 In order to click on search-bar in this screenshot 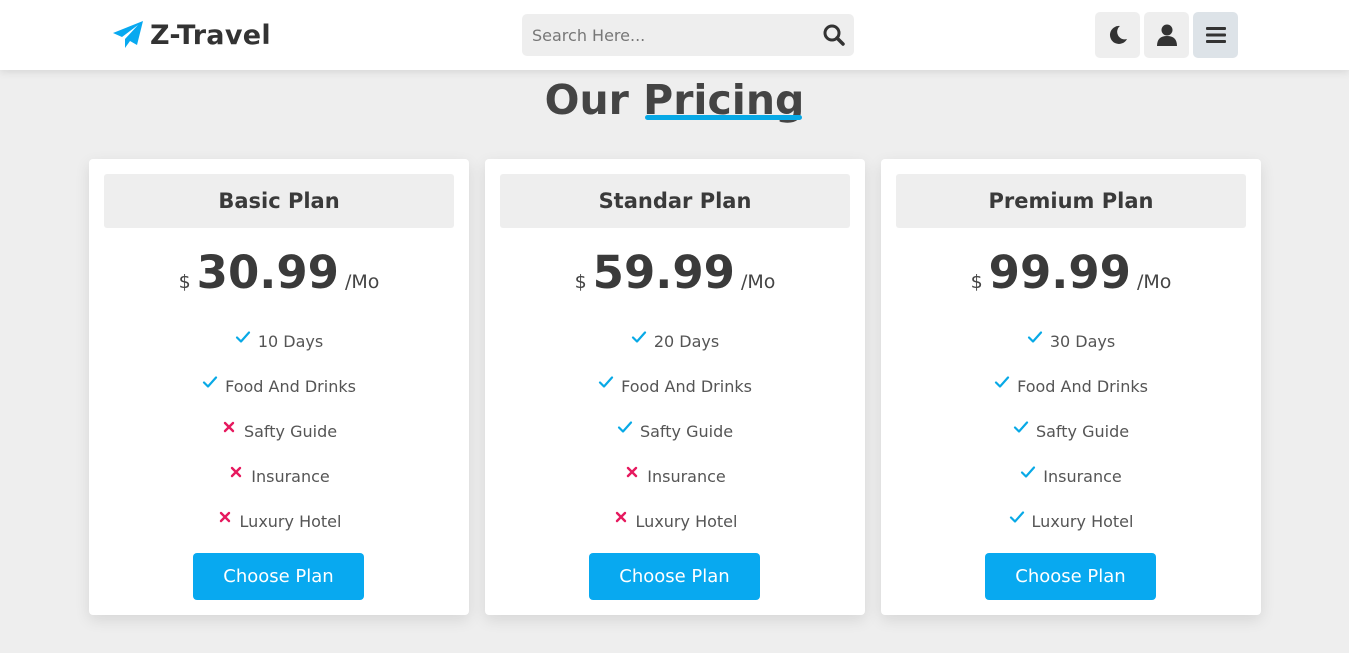, I will do `click(688, 35)`.